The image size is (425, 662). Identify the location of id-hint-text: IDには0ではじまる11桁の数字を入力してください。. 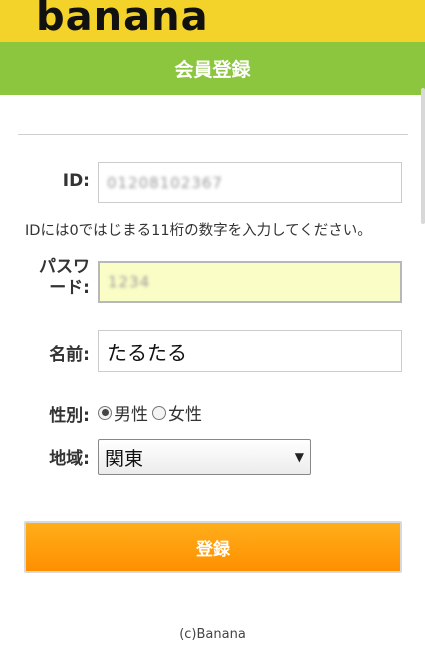
(198, 231).